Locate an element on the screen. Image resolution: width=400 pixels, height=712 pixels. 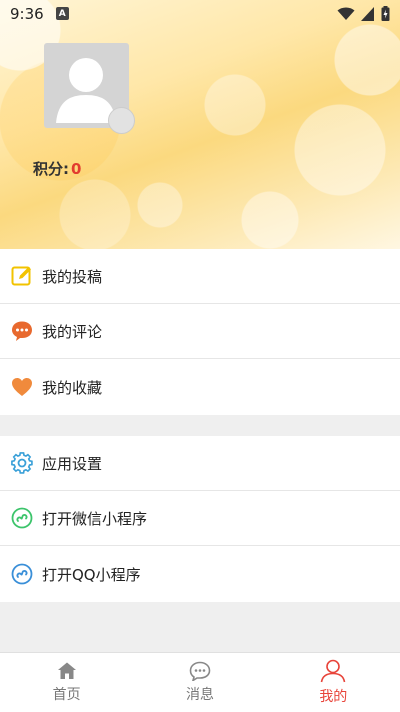
menu-item-my-favorites: 我的收藏 is located at coordinates (200, 387).